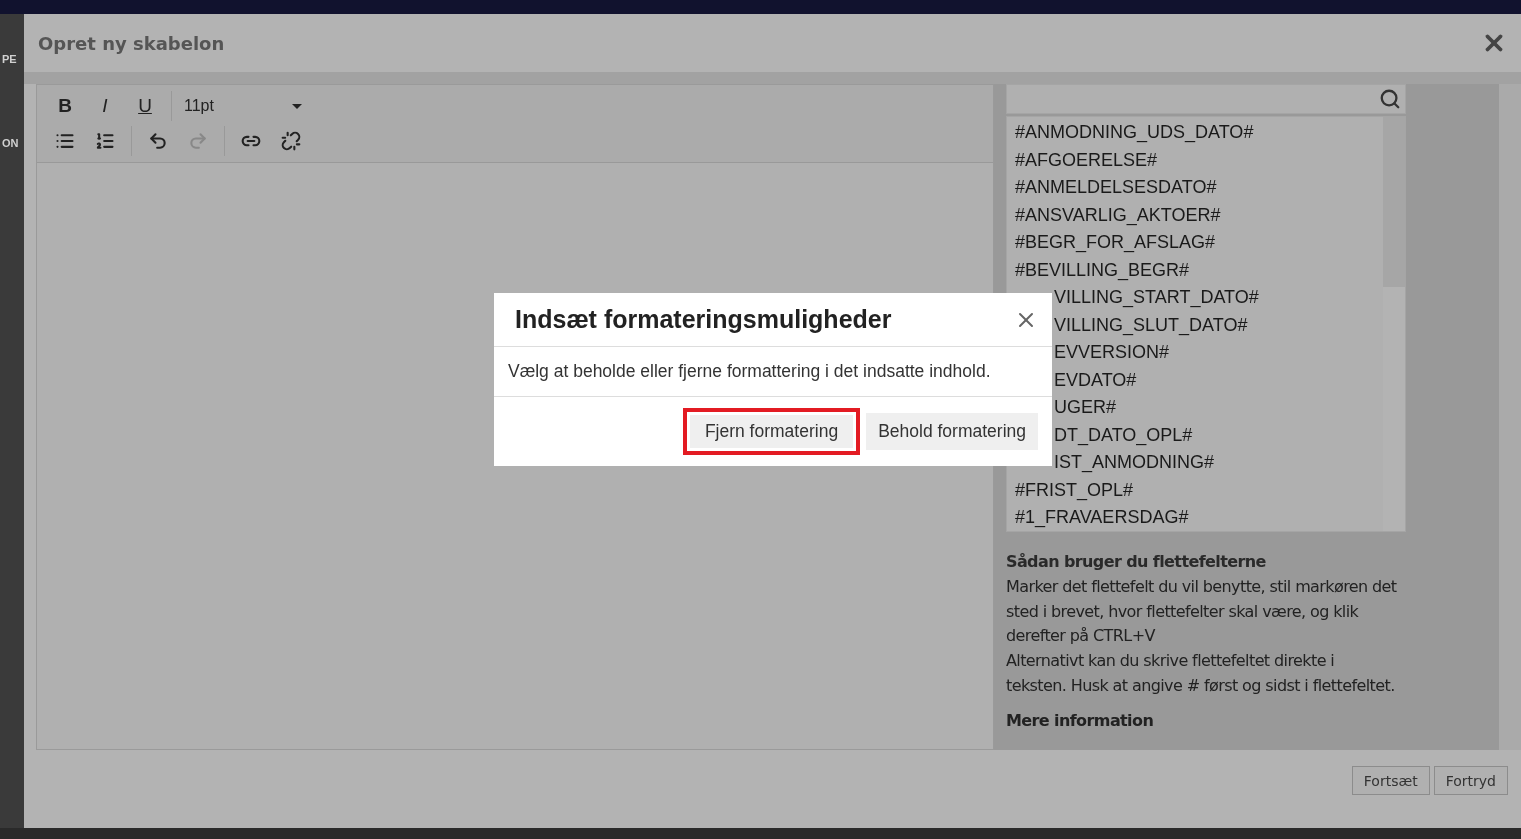  Describe the element at coordinates (1156, 298) in the screenshot. I see `merge-field-item: VILLING_START_DATO#` at that location.